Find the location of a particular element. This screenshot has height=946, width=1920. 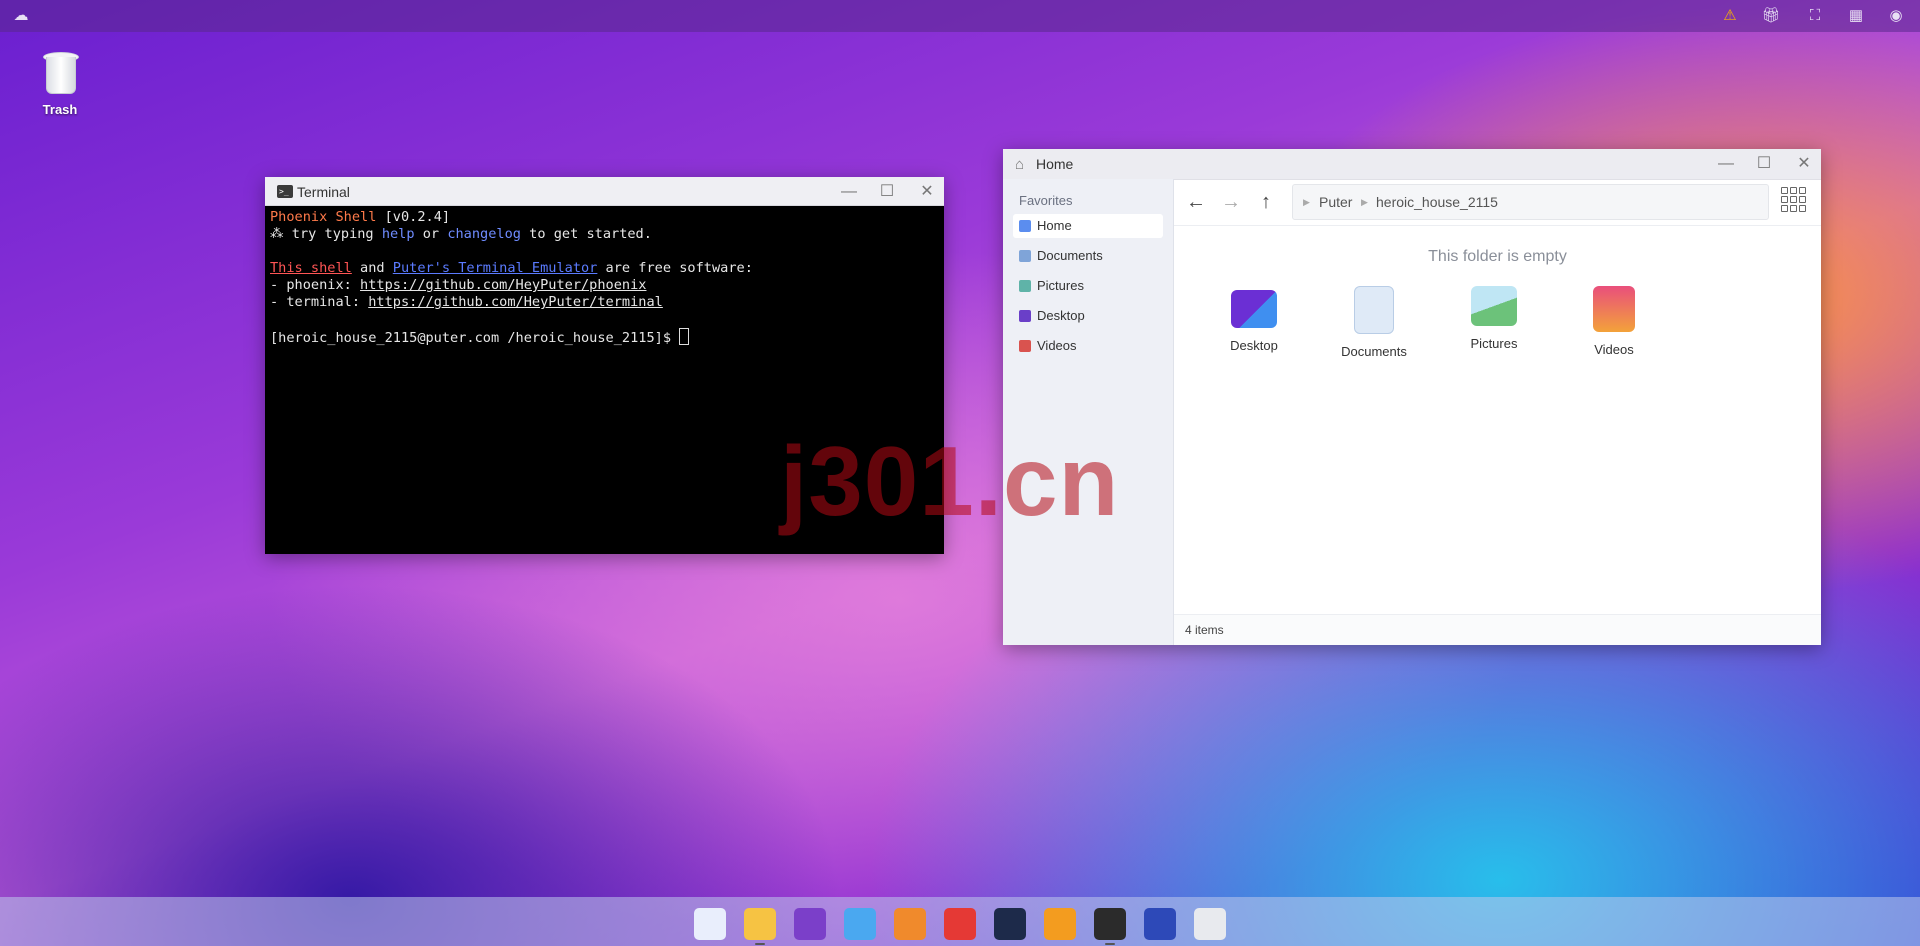

breadcrumb-folder: heroic_house_2115 is located at coordinates (1437, 202).